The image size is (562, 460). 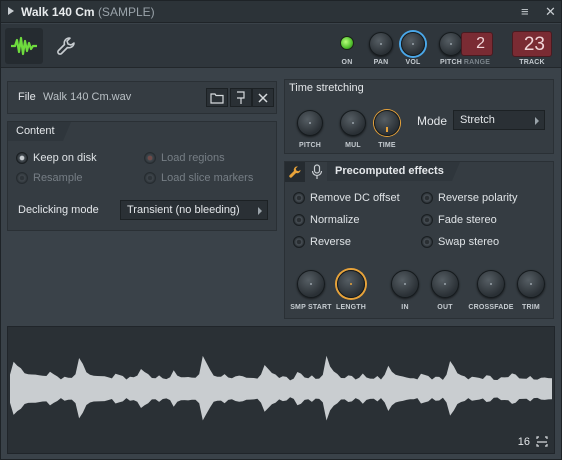 I want to click on microphone-icon, so click(x=317, y=171).